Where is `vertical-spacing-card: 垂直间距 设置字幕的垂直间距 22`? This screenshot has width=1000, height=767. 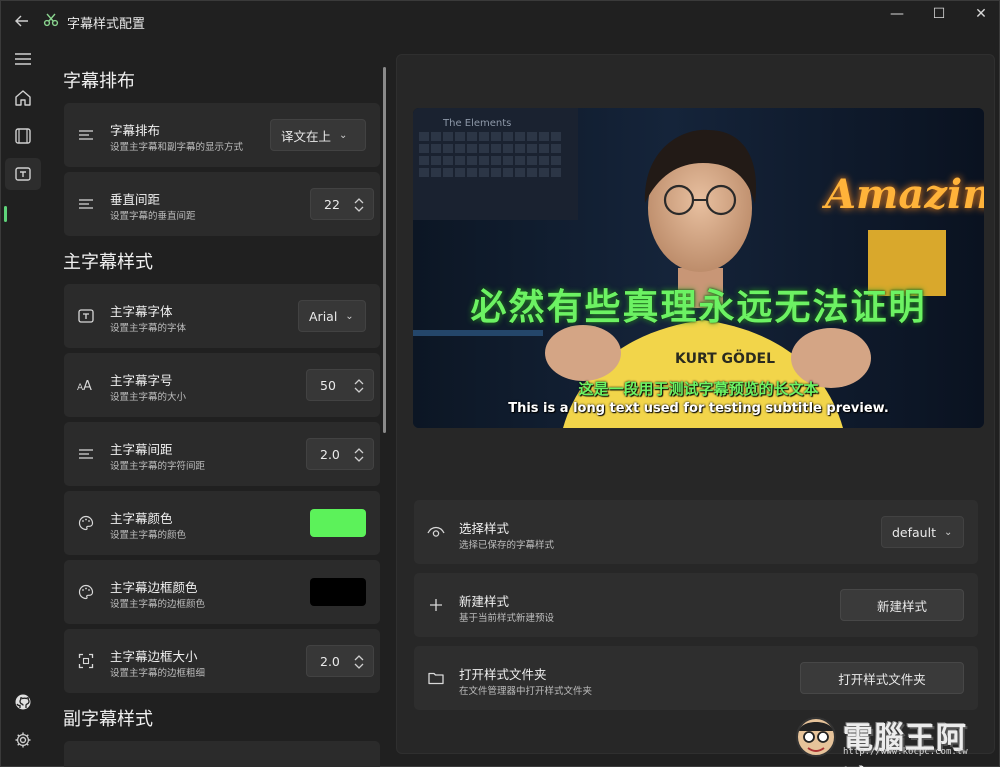
vertical-spacing-card: 垂直间距 设置字幕的垂直间距 22 is located at coordinates (222, 204).